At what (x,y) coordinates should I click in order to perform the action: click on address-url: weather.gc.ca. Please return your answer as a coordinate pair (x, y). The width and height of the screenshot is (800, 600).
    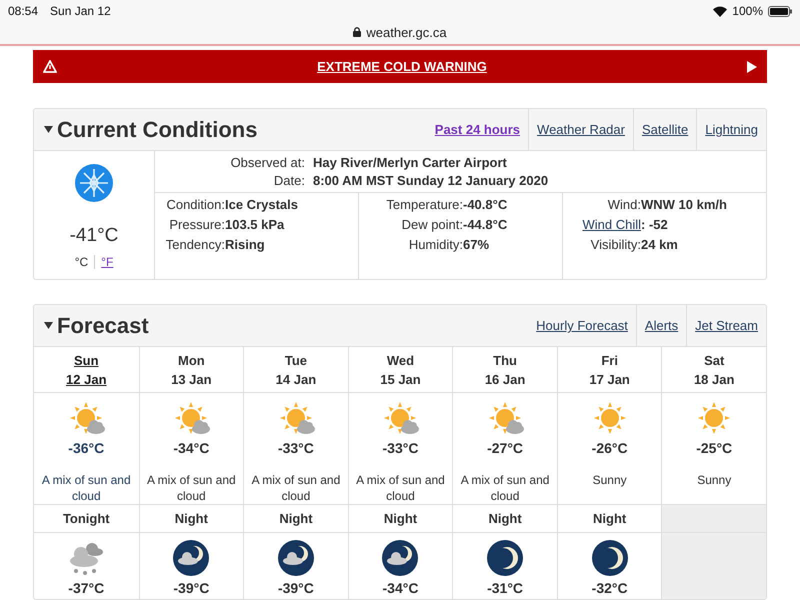
    Looking at the image, I should click on (406, 32).